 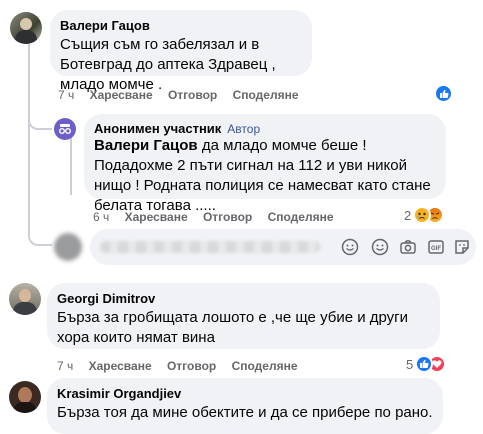 What do you see at coordinates (350, 247) in the screenshot?
I see `sticker-icon` at bounding box center [350, 247].